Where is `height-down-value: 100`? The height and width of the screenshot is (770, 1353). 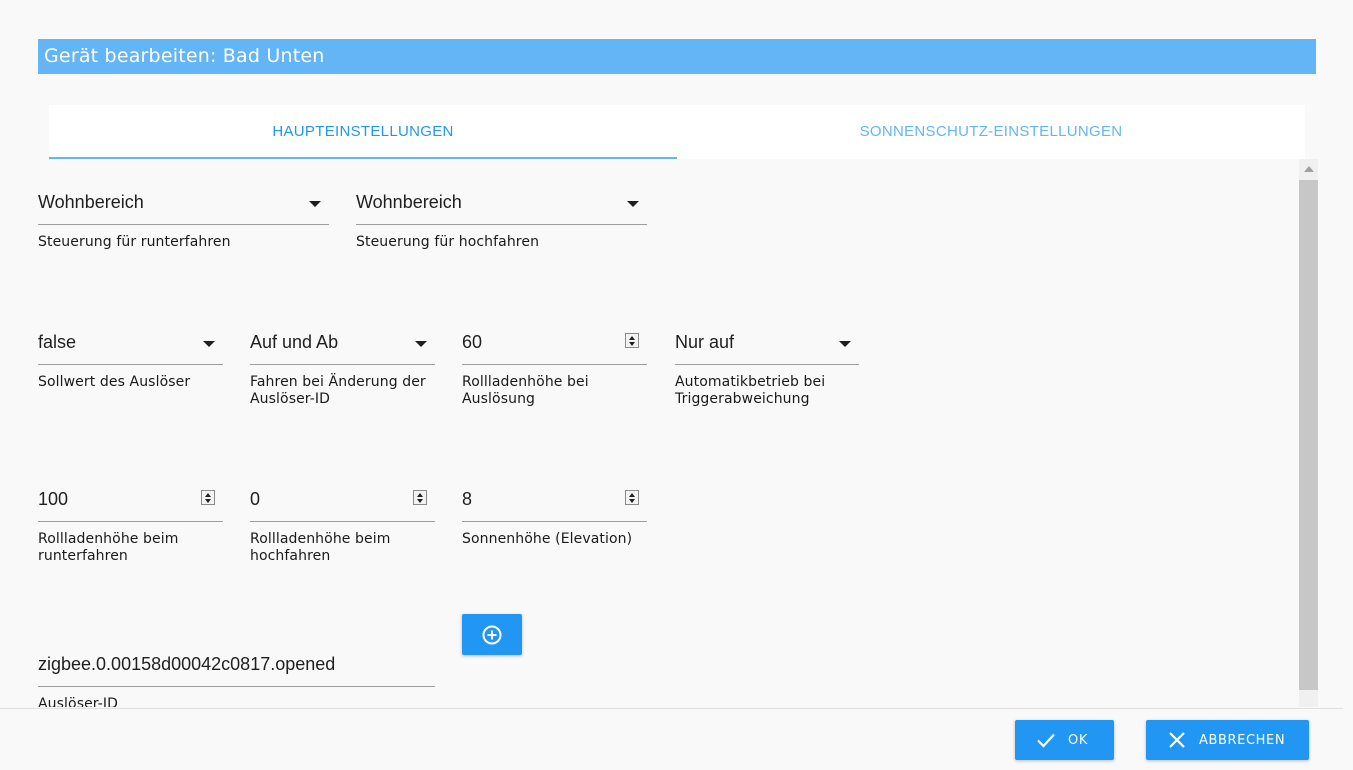 height-down-value: 100 is located at coordinates (53, 499).